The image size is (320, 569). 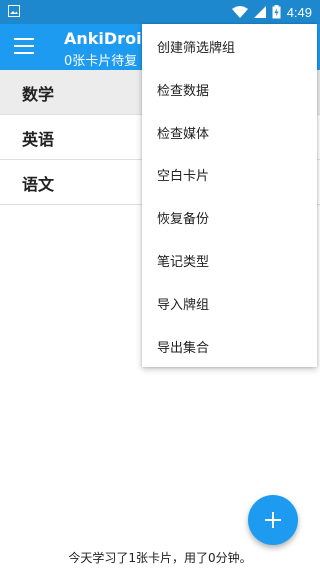 I want to click on menu-item-restore-backup: 恢复备份, so click(x=229, y=216).